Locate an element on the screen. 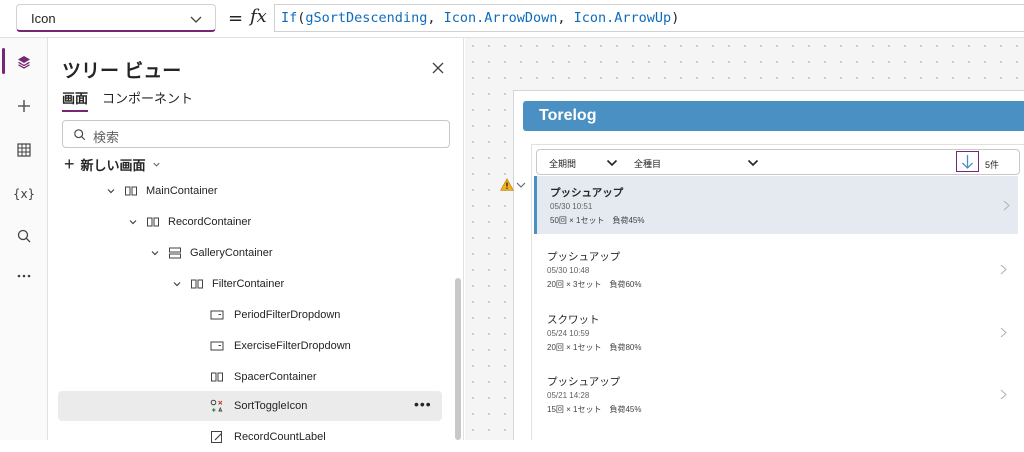  tab-components: コンポーネント is located at coordinates (147, 97).